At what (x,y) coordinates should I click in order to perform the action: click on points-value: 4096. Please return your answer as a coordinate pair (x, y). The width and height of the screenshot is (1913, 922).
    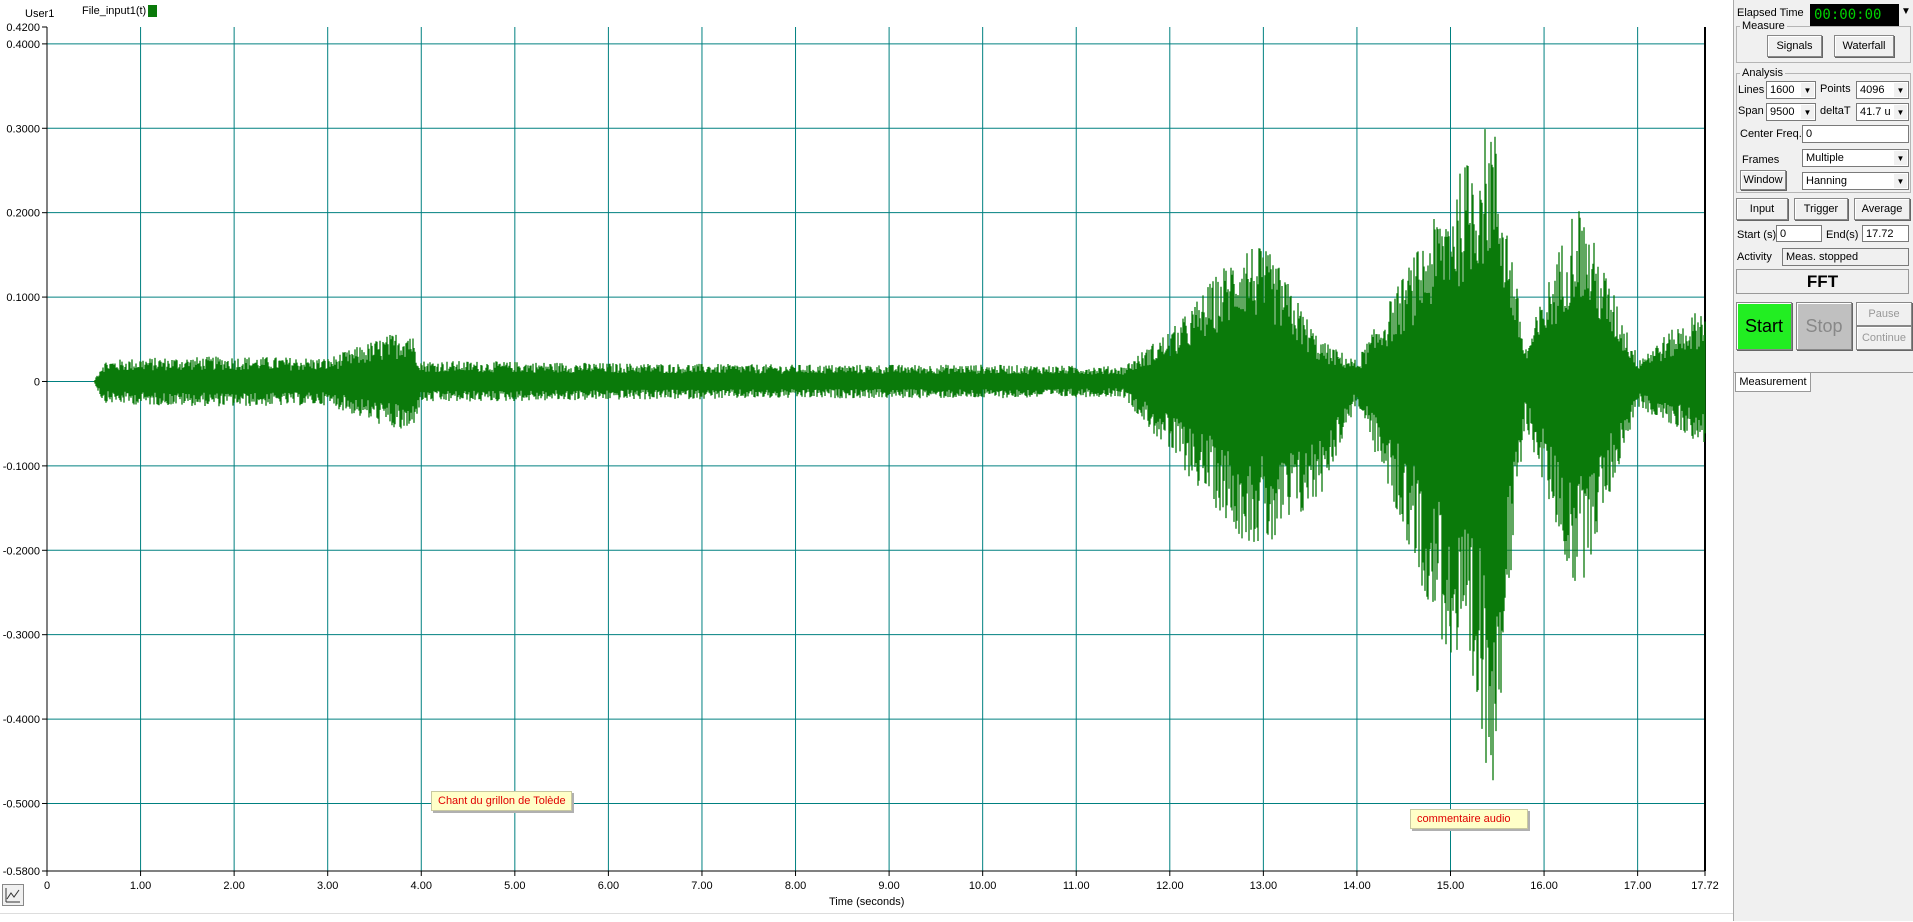
    Looking at the image, I should click on (1872, 90).